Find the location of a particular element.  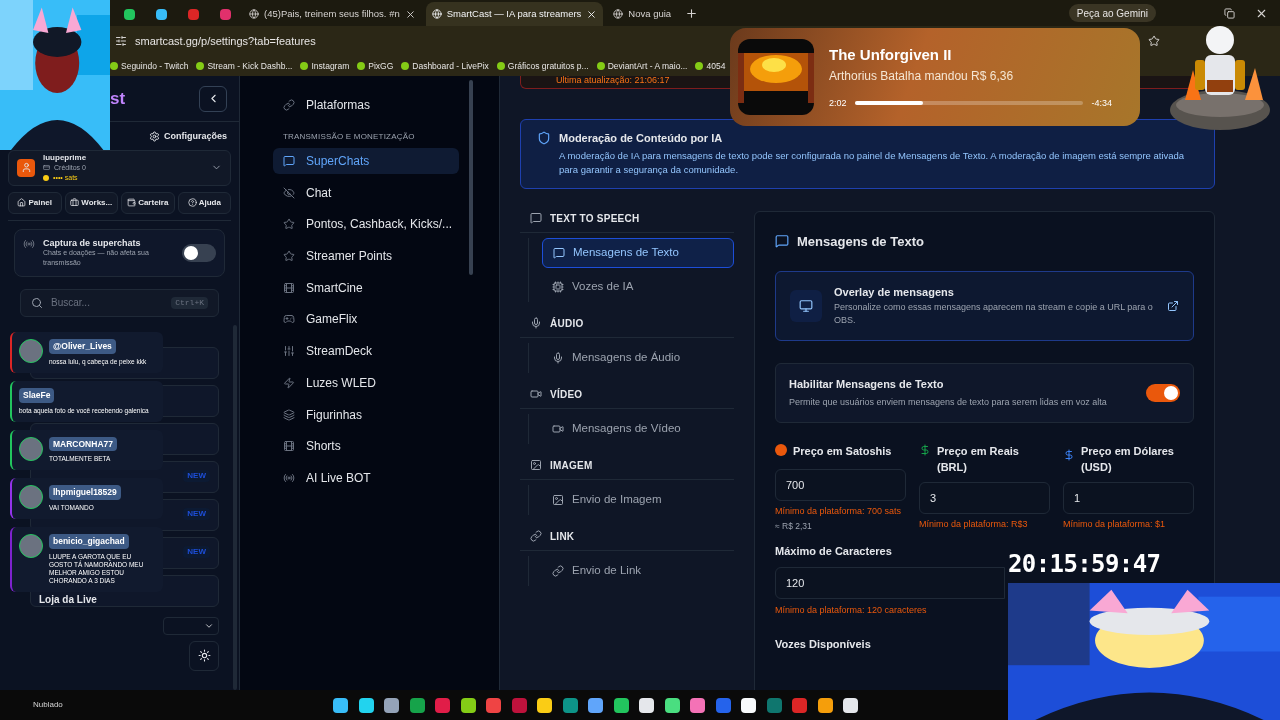

username-badge: lhpmiguel18529 is located at coordinates (85, 492).